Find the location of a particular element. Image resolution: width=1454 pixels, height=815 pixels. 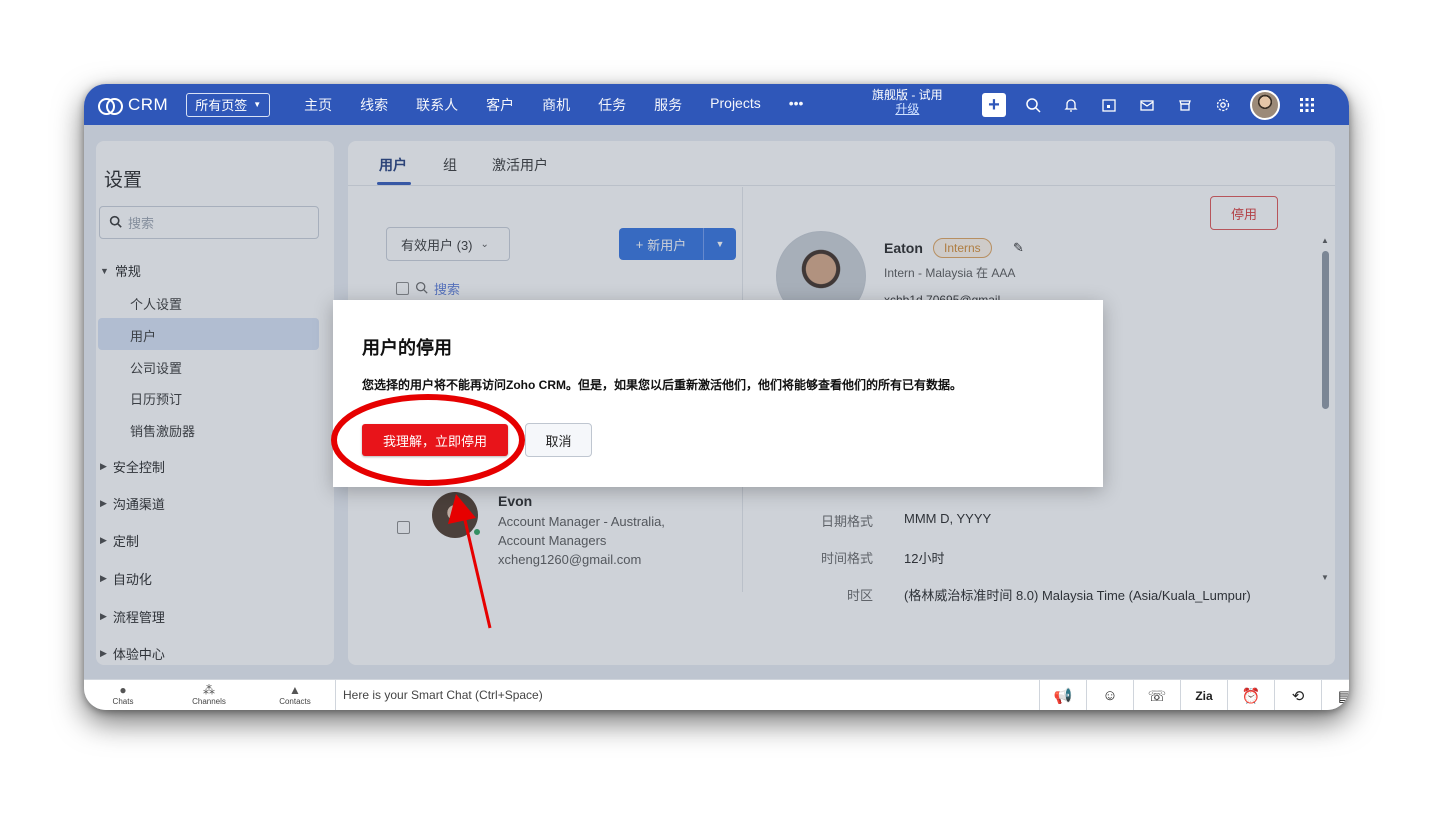

module-nav: 主页 线索 联系人 客户 商机 任务 服务 Projects ••• is located at coordinates (553, 105).